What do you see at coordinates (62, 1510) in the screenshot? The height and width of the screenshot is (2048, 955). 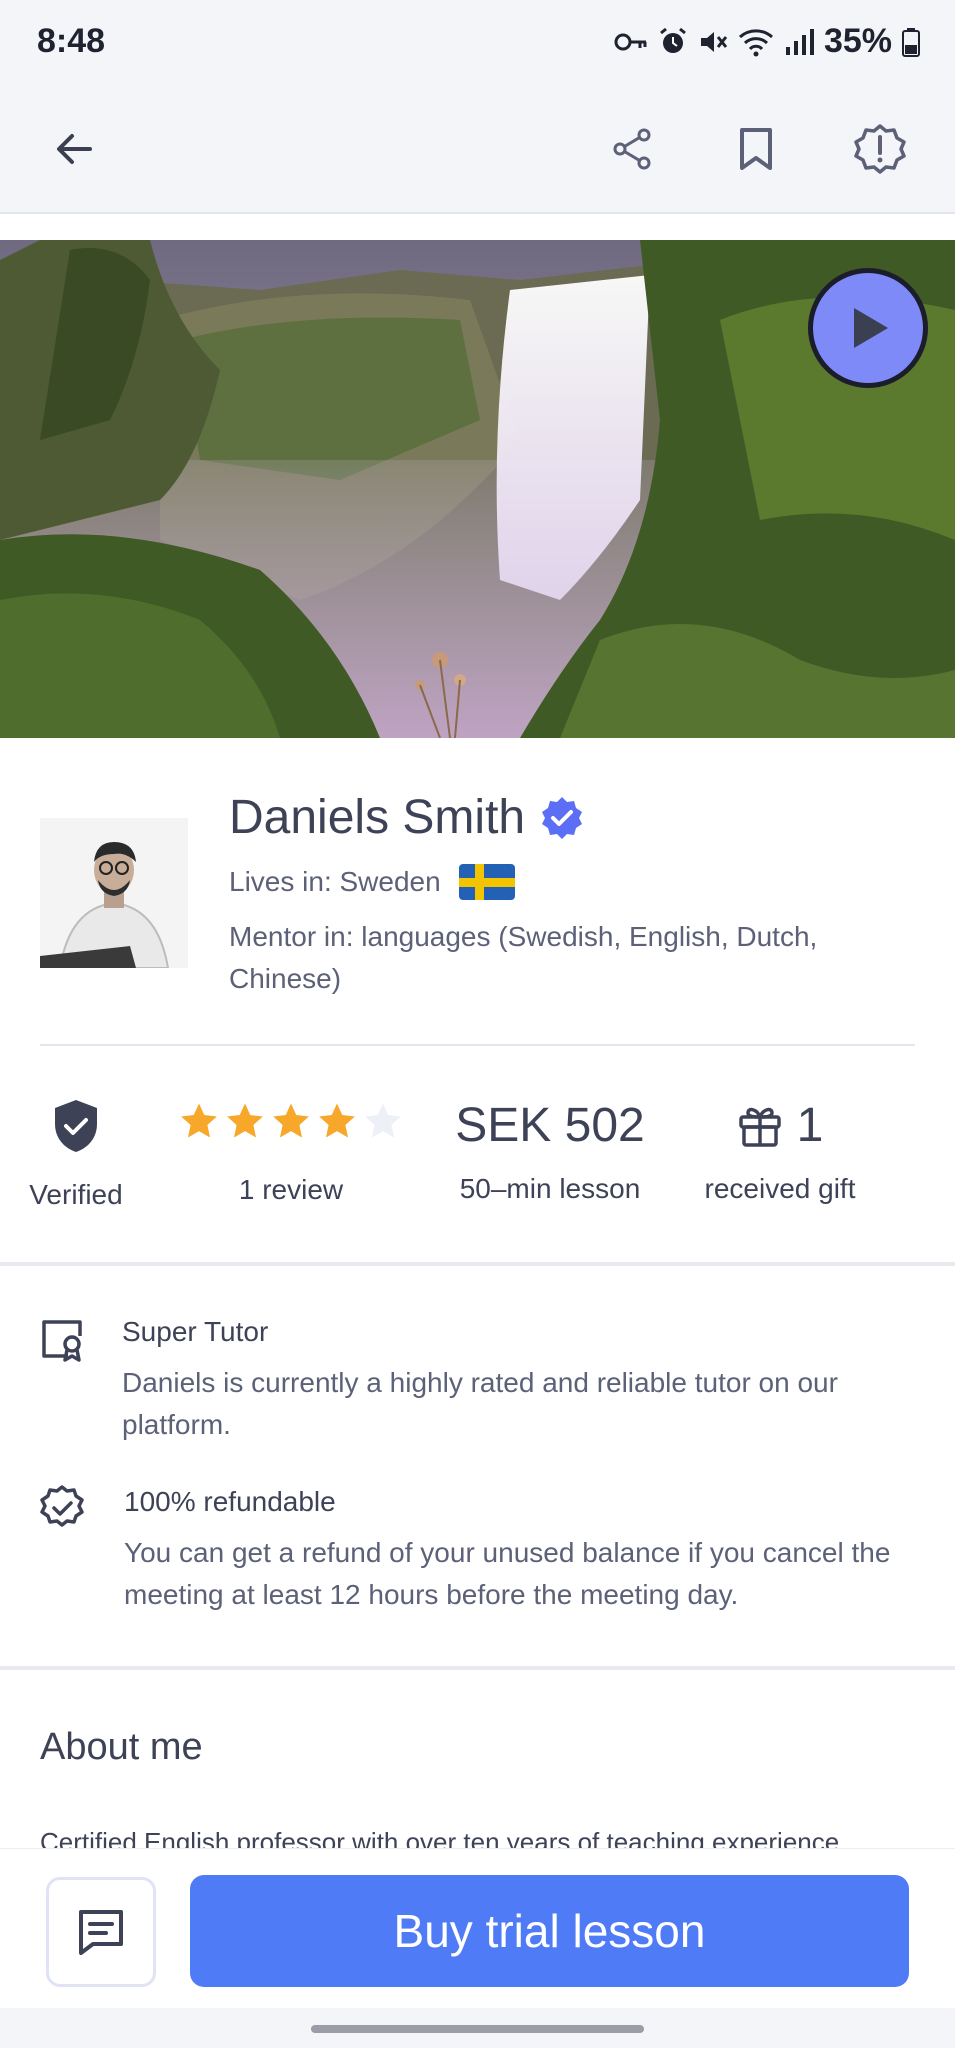 I see `check-badge-icon` at bounding box center [62, 1510].